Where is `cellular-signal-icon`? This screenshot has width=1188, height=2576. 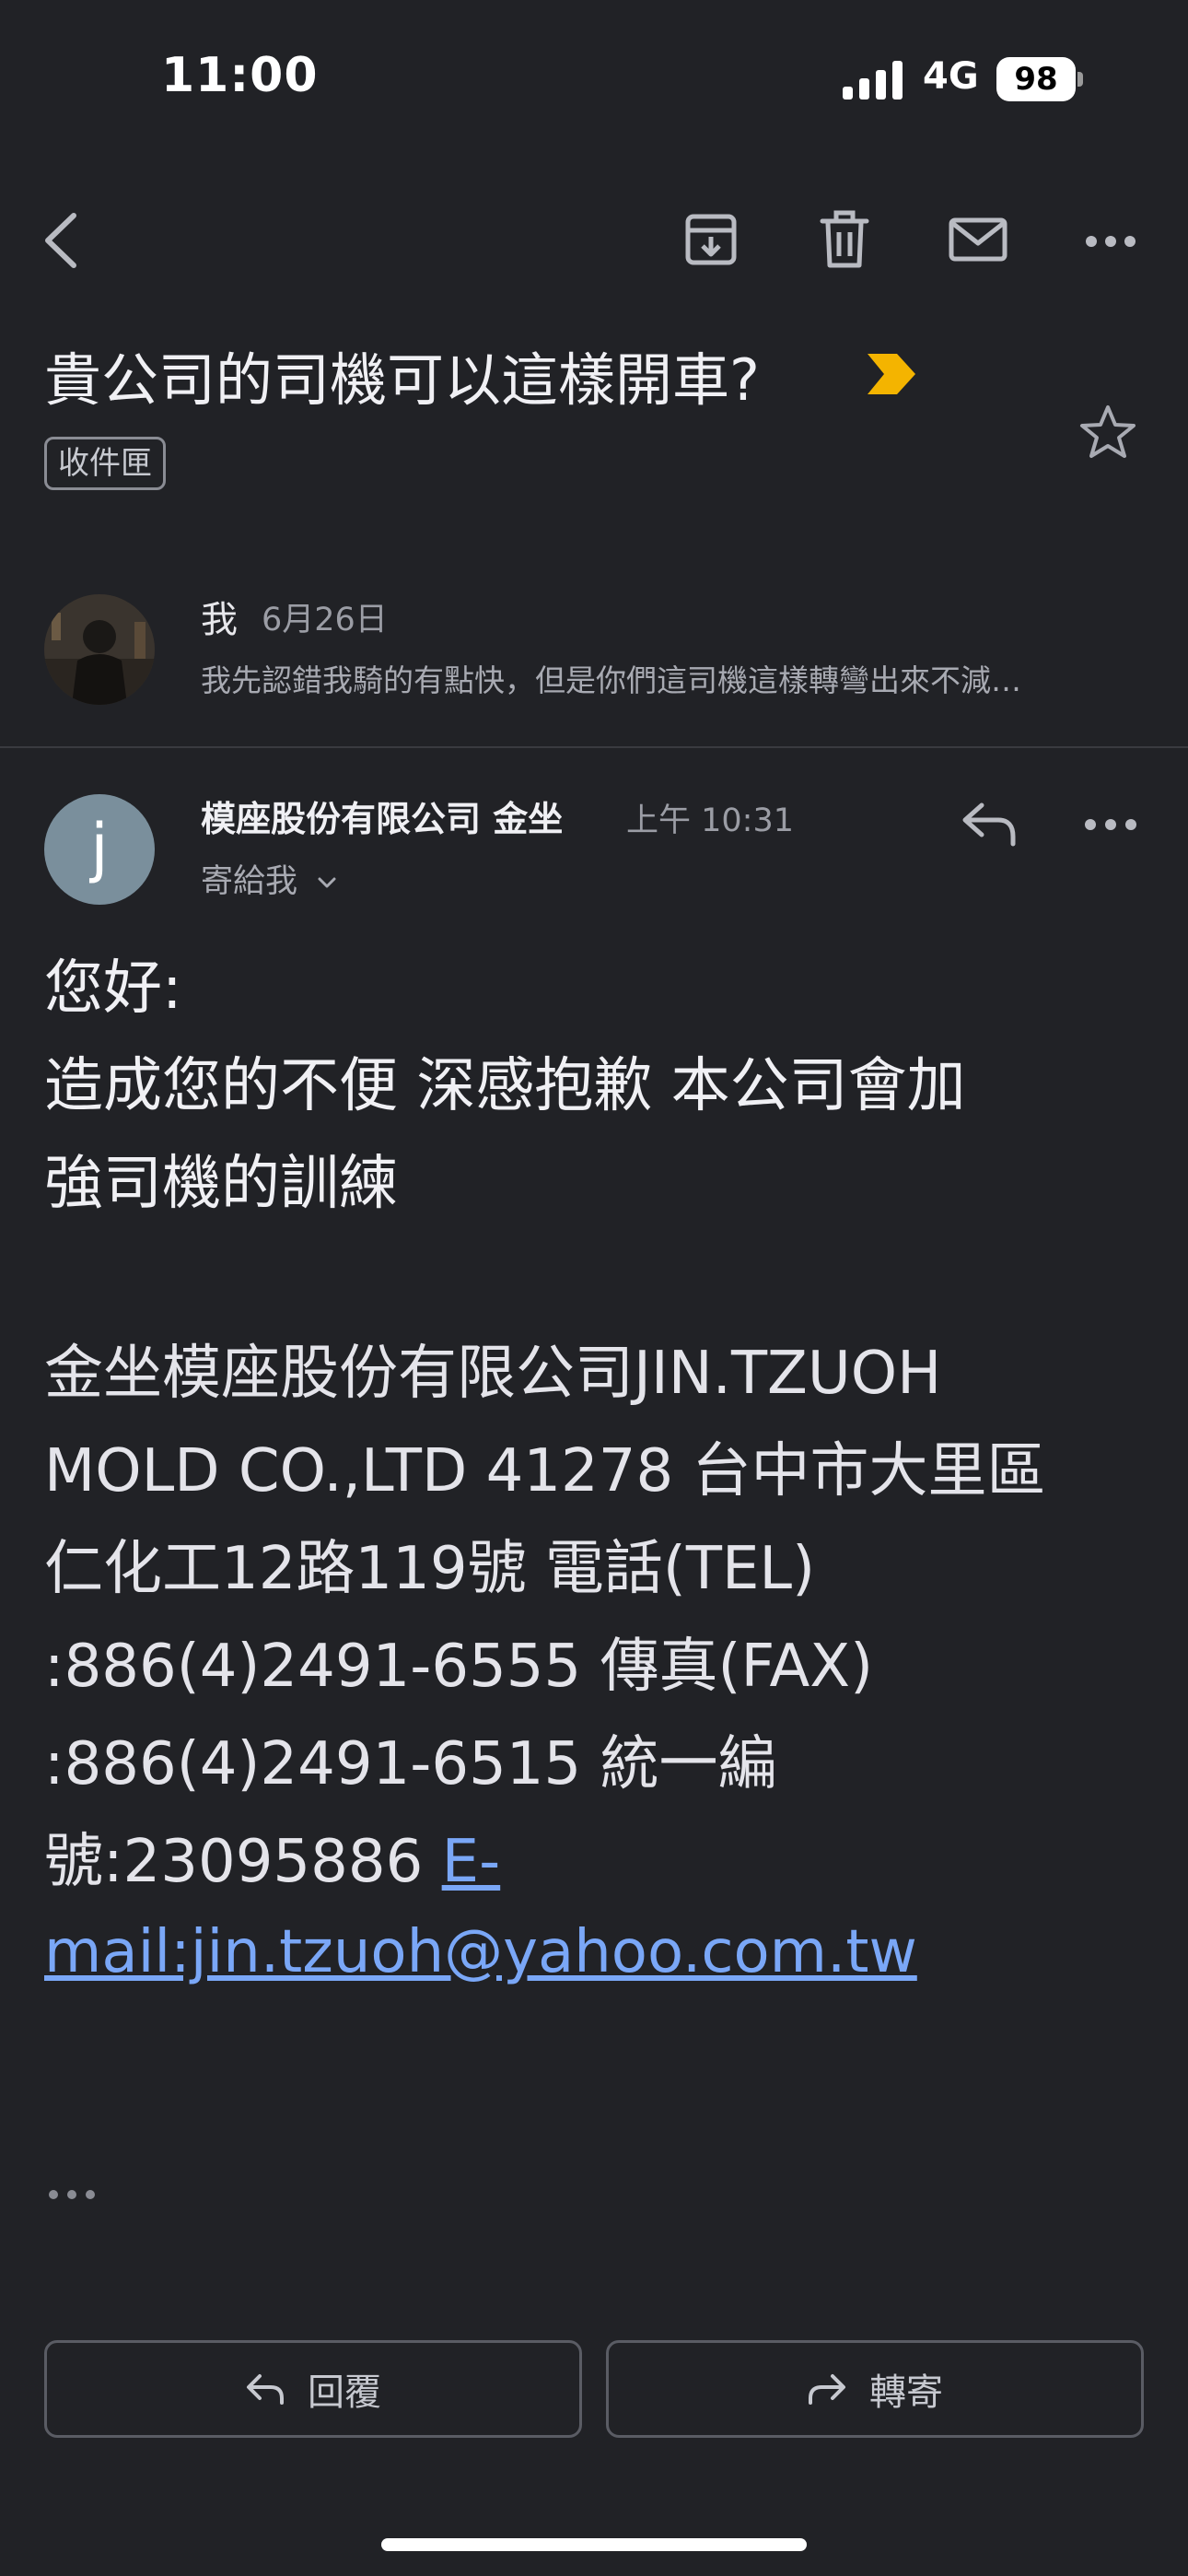
cellular-signal-icon is located at coordinates (873, 80).